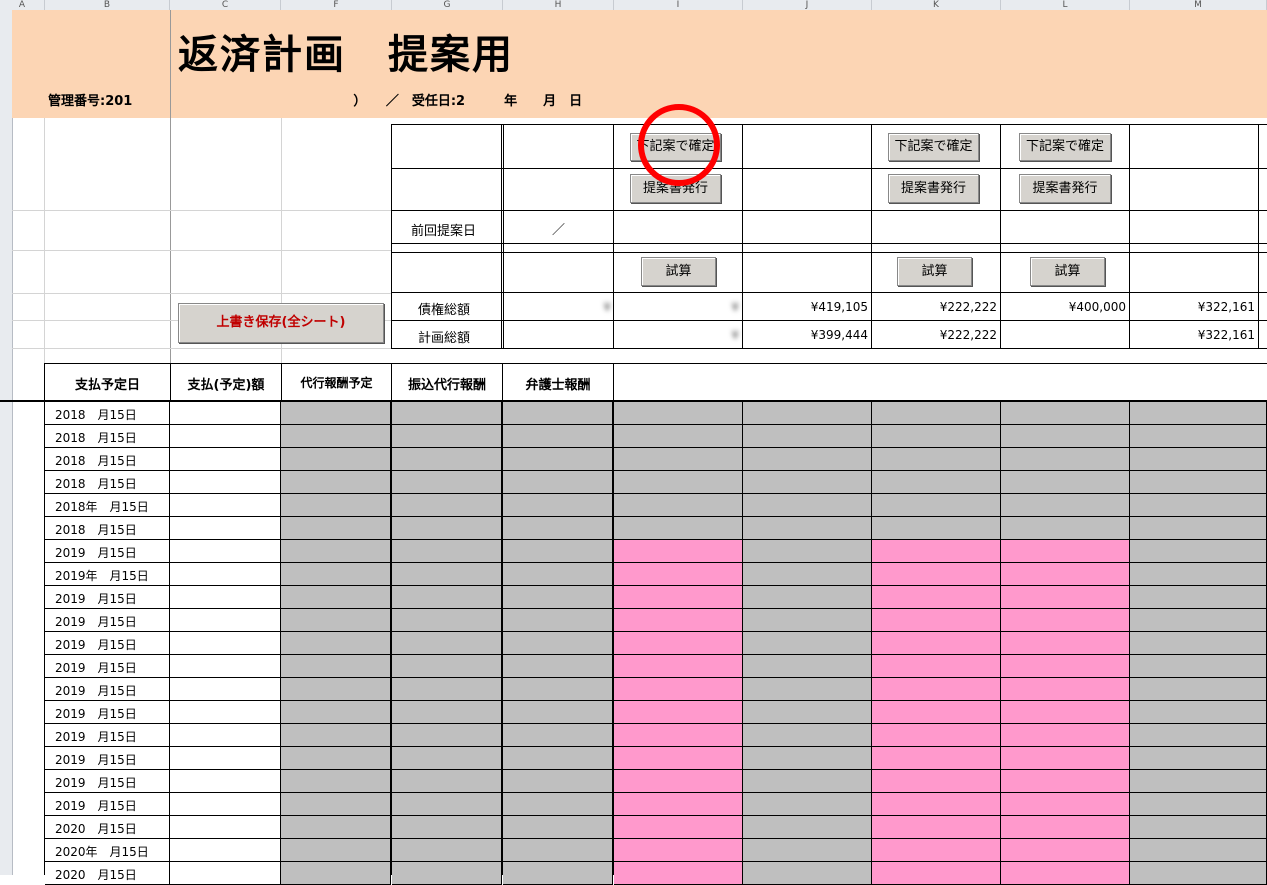 The height and width of the screenshot is (885, 1267). What do you see at coordinates (107, 873) in the screenshot?
I see `date-cell: 2020 月15日` at bounding box center [107, 873].